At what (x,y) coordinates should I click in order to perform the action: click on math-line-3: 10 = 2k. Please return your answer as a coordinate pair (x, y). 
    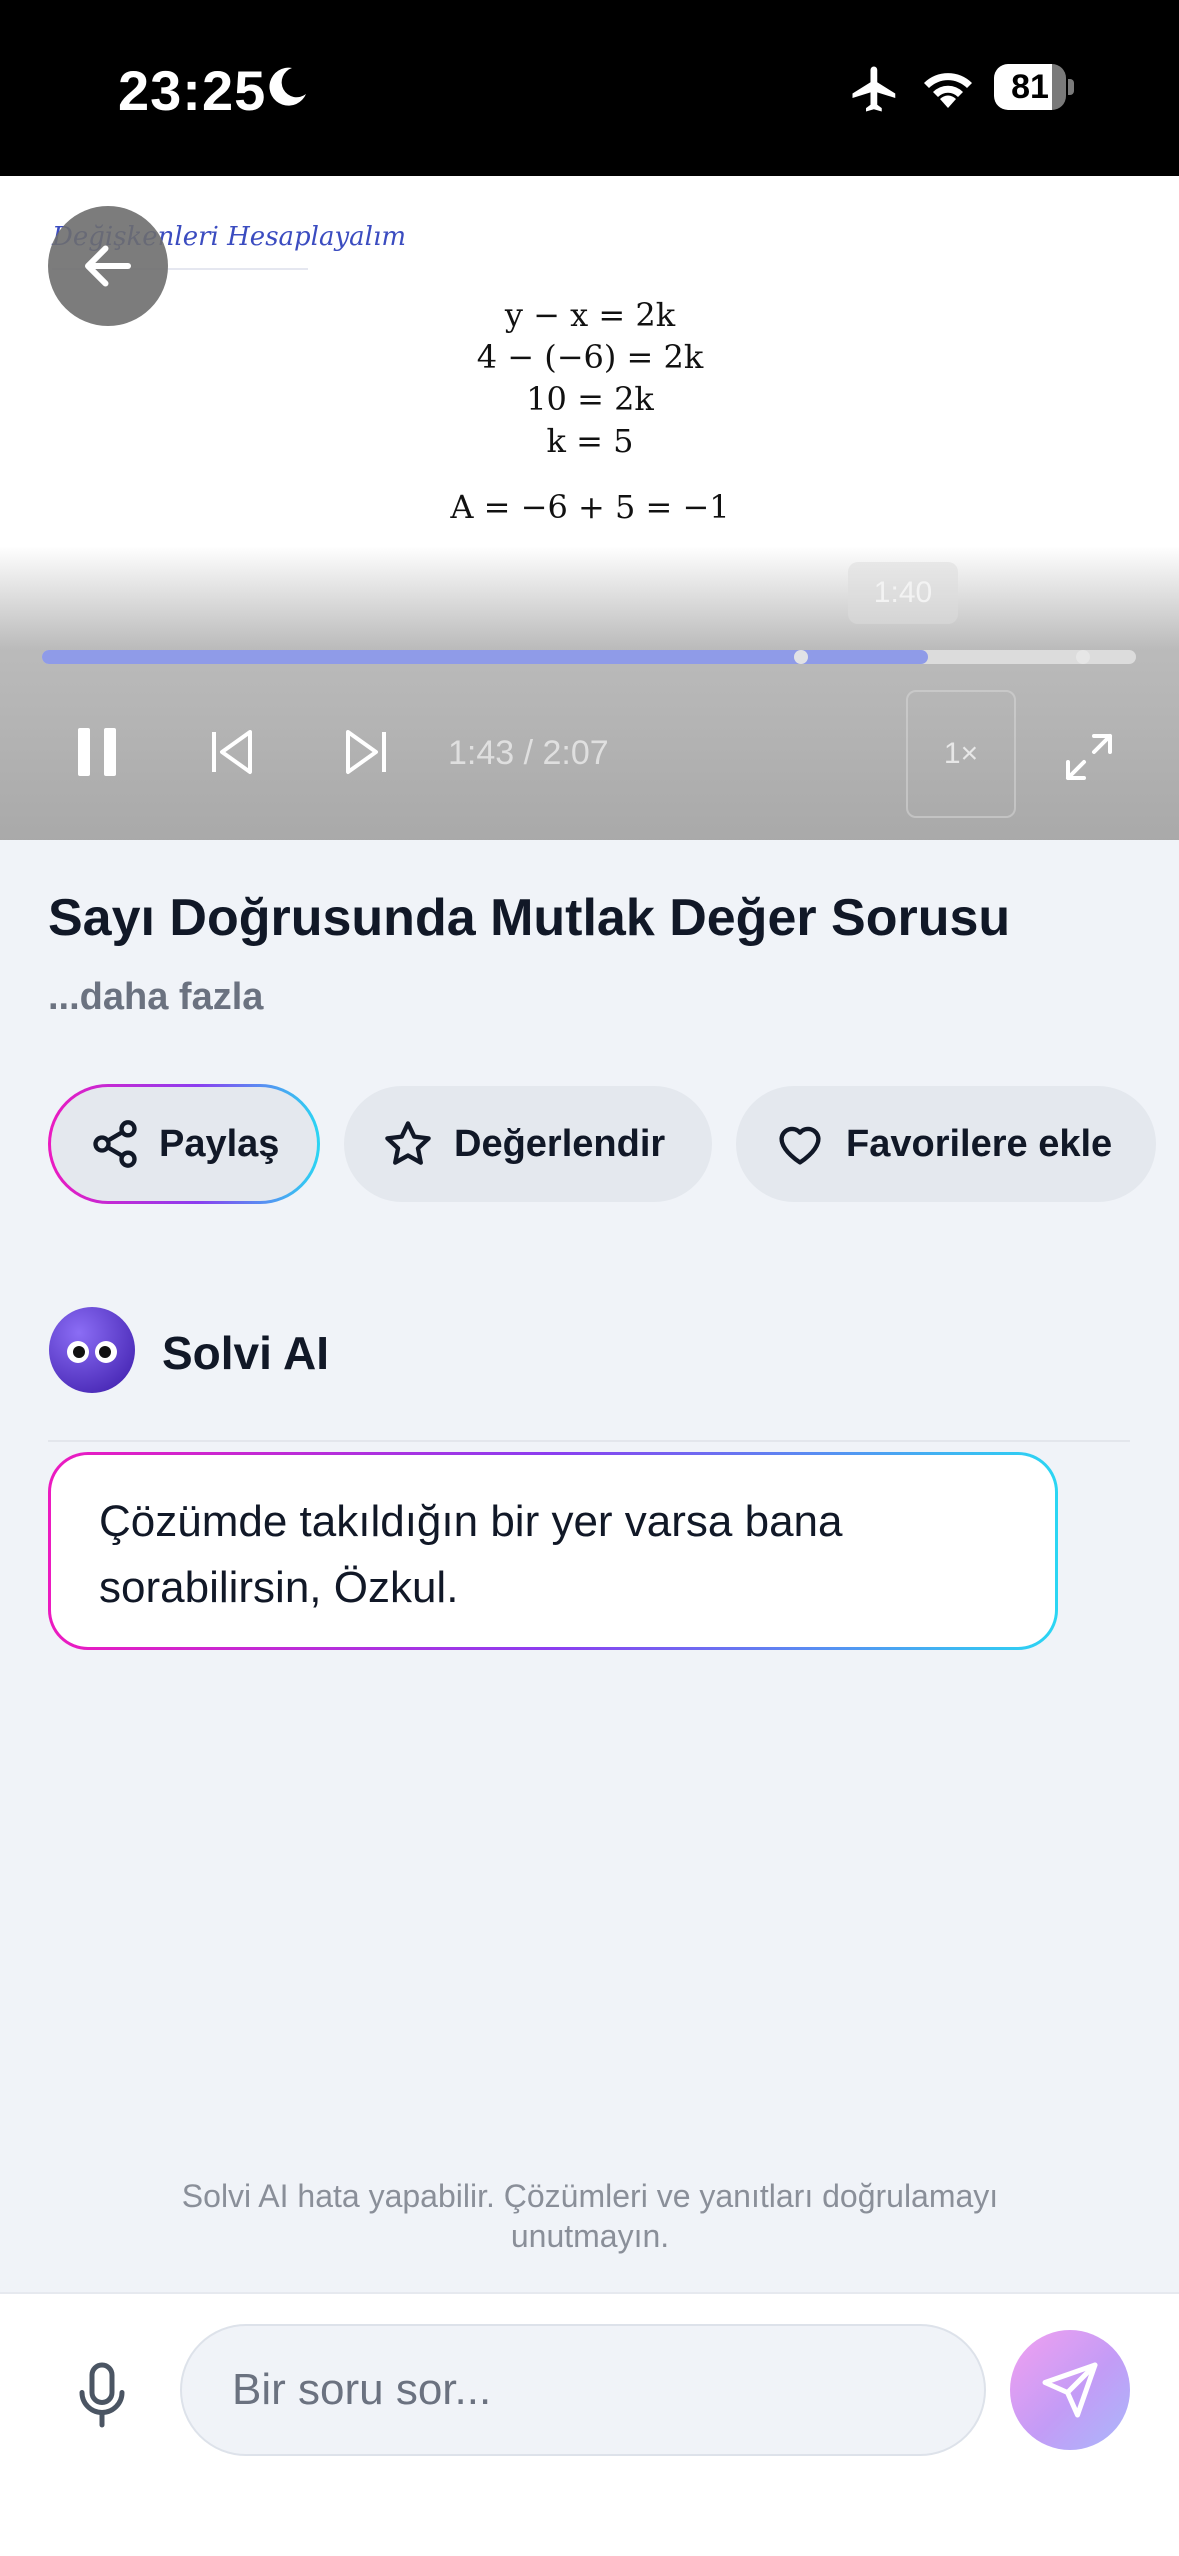
    Looking at the image, I should click on (590, 399).